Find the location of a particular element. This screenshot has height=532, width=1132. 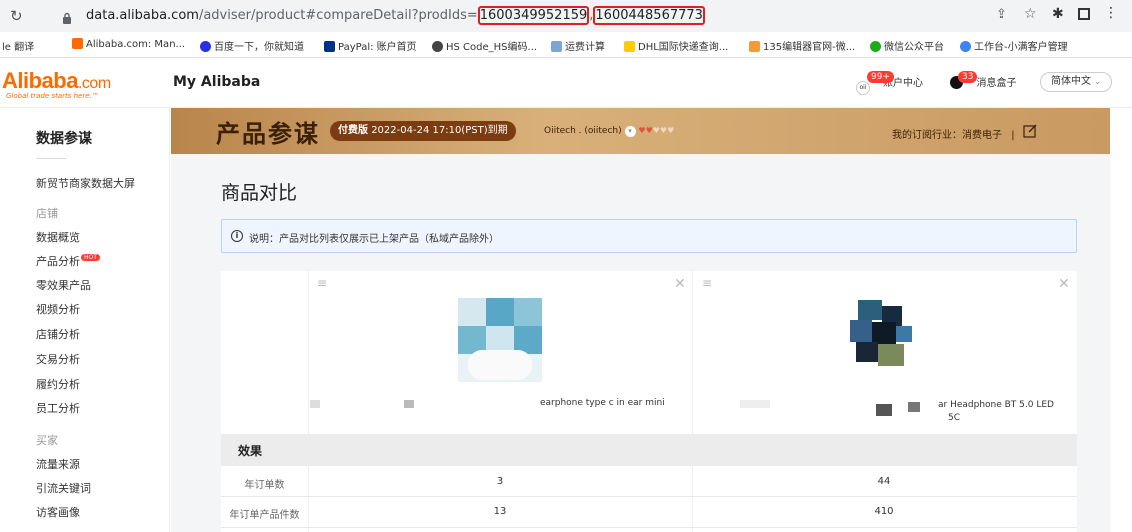

bookmark-wechat: 微信公众平台 is located at coordinates (907, 45).